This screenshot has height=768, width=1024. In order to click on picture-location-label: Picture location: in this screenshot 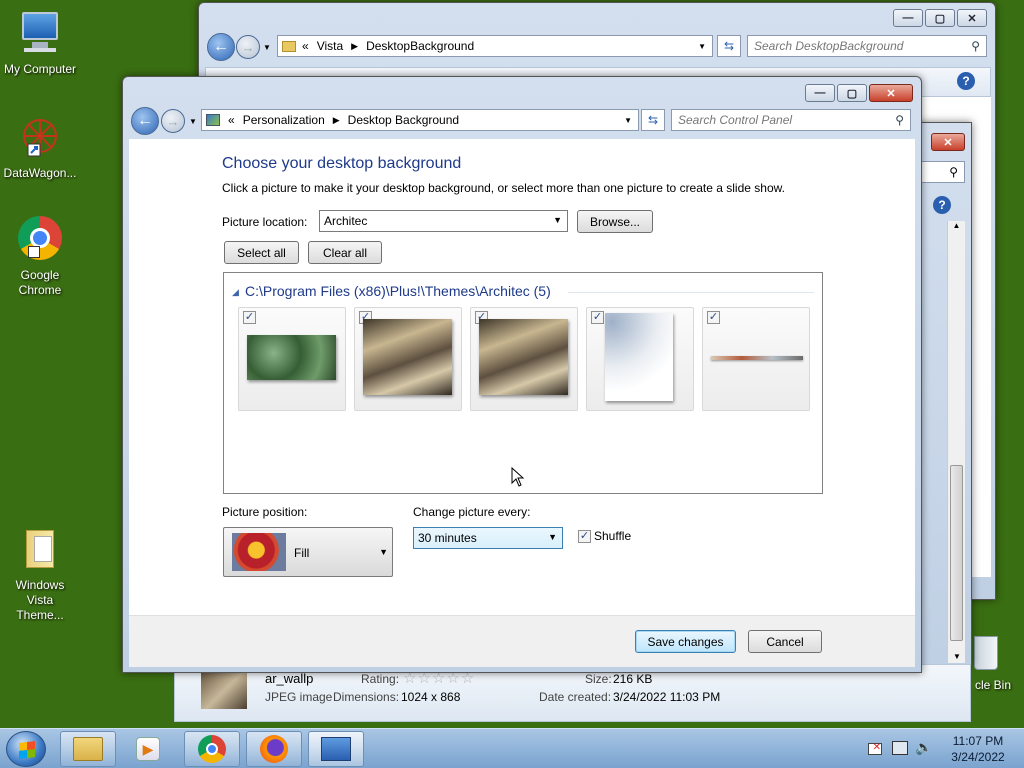, I will do `click(265, 222)`.